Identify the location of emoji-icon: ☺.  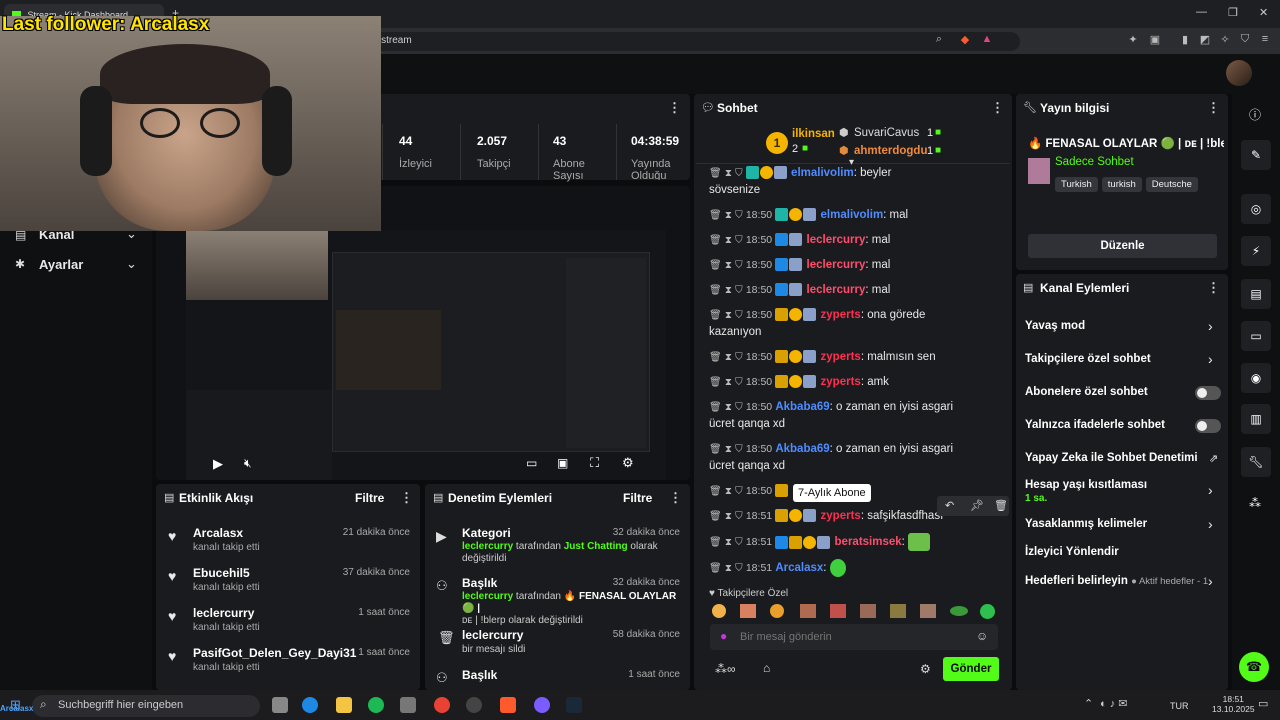
(982, 636).